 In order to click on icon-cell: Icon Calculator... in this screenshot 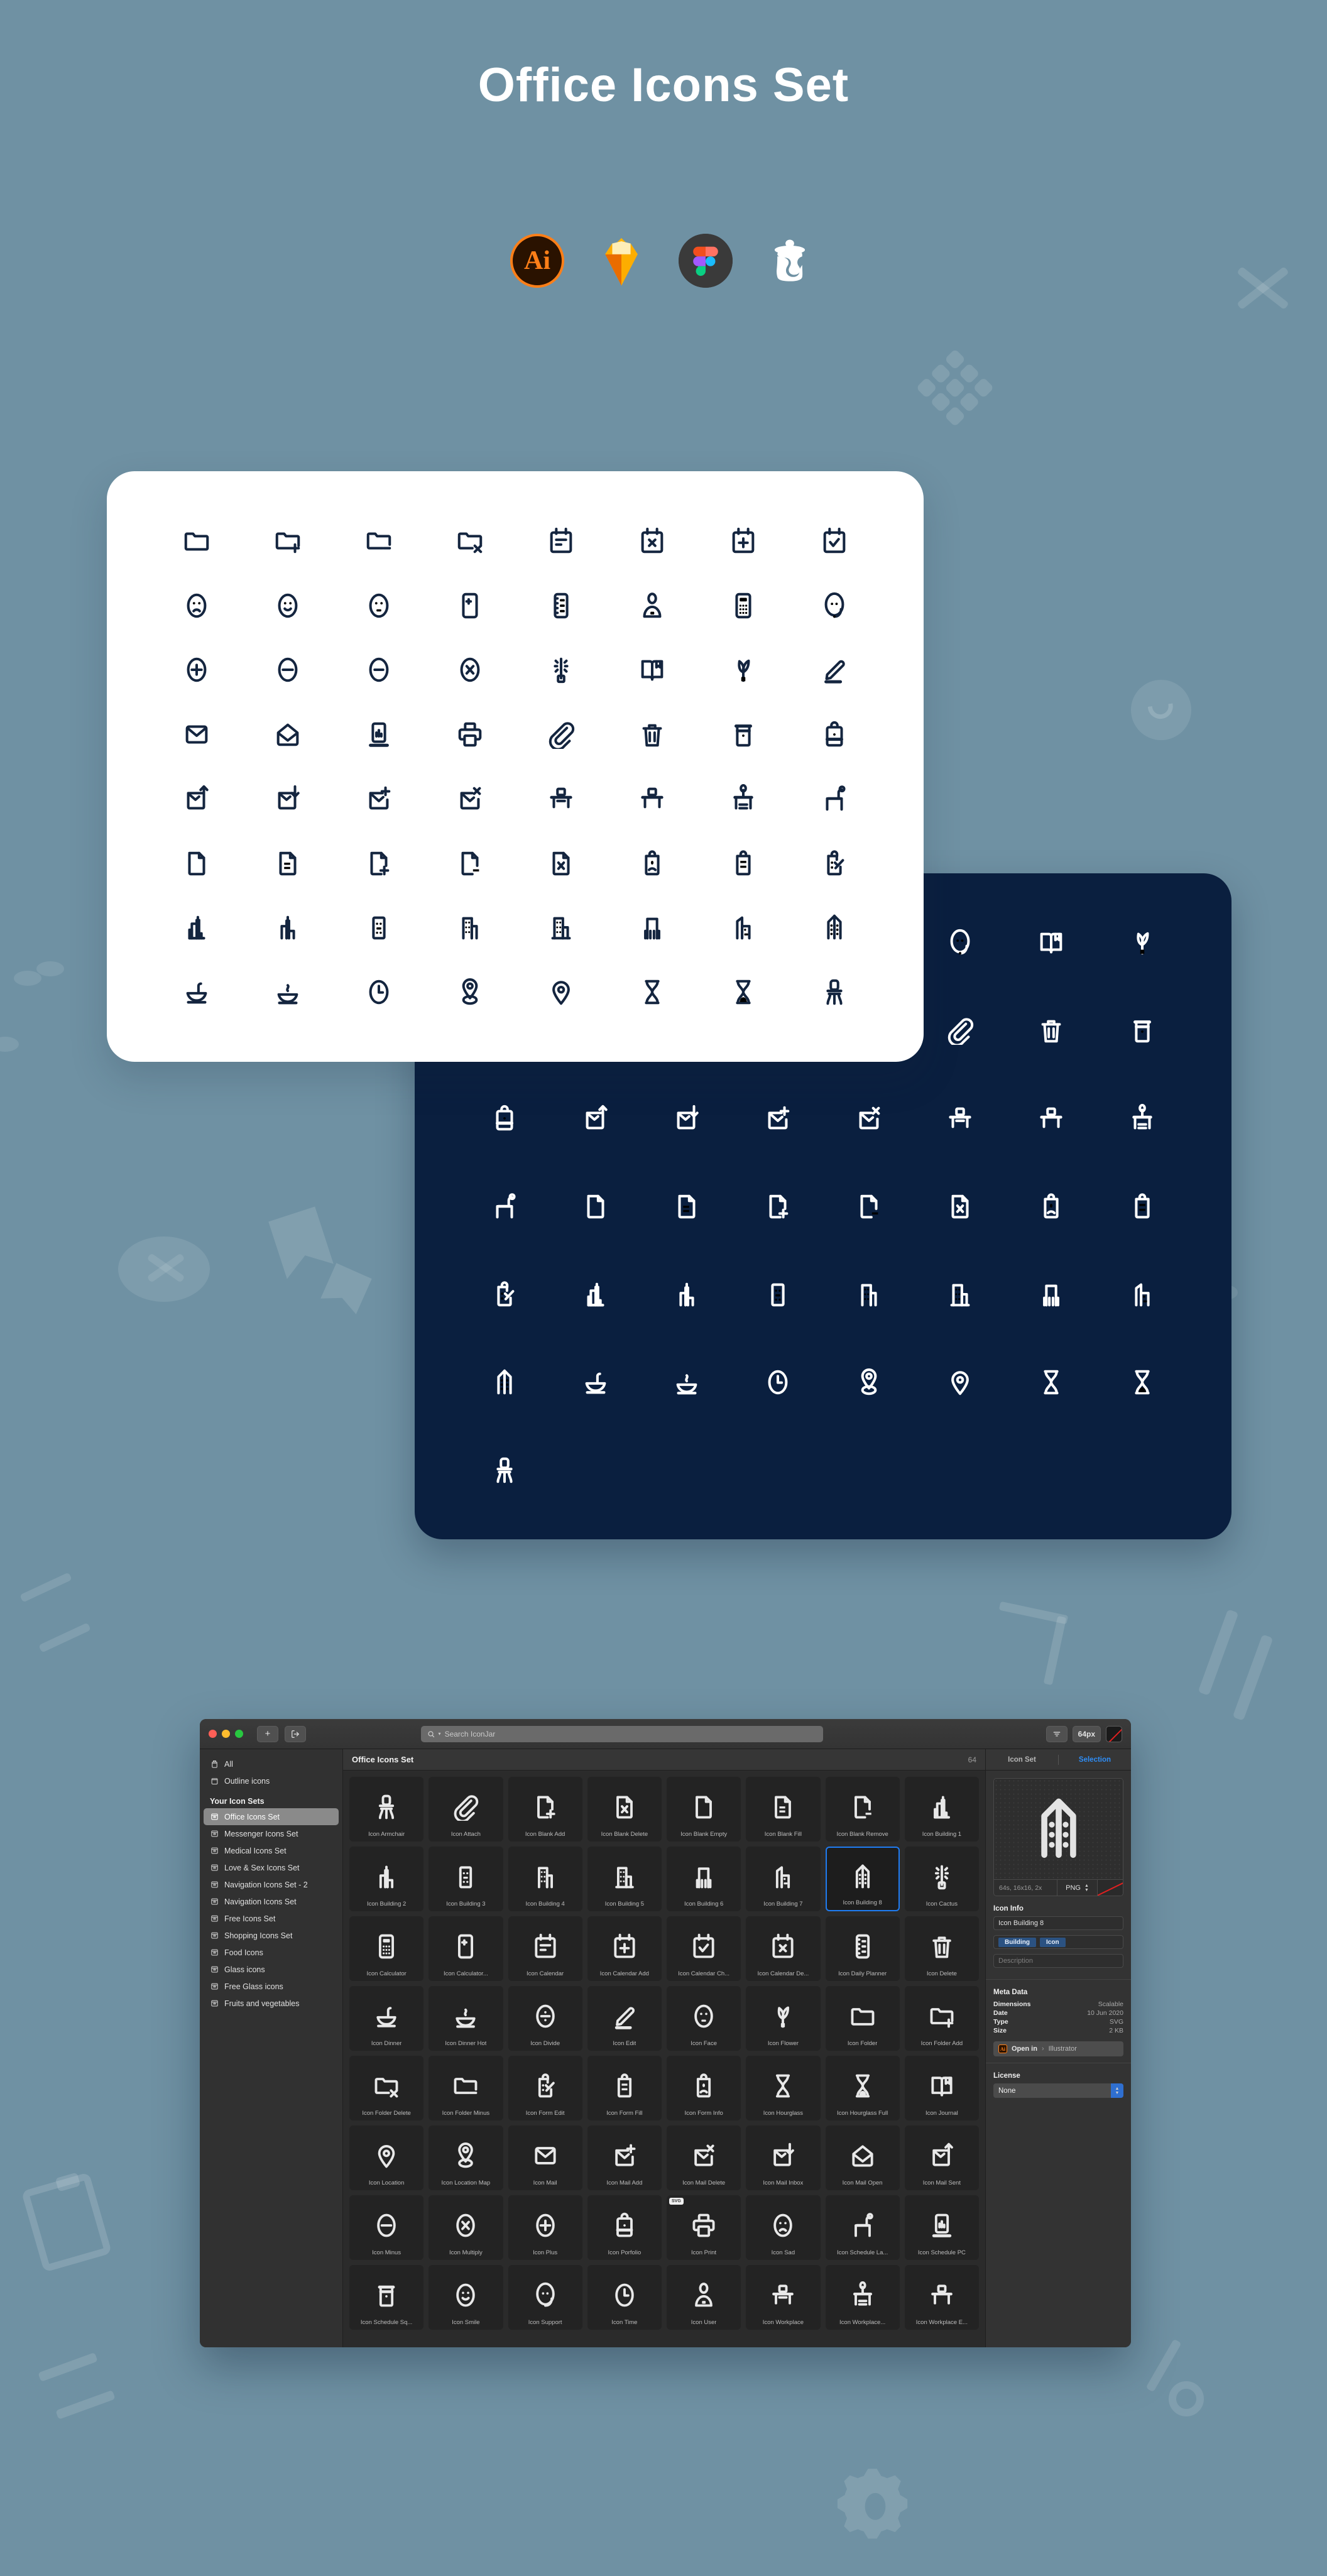, I will do `click(466, 1948)`.